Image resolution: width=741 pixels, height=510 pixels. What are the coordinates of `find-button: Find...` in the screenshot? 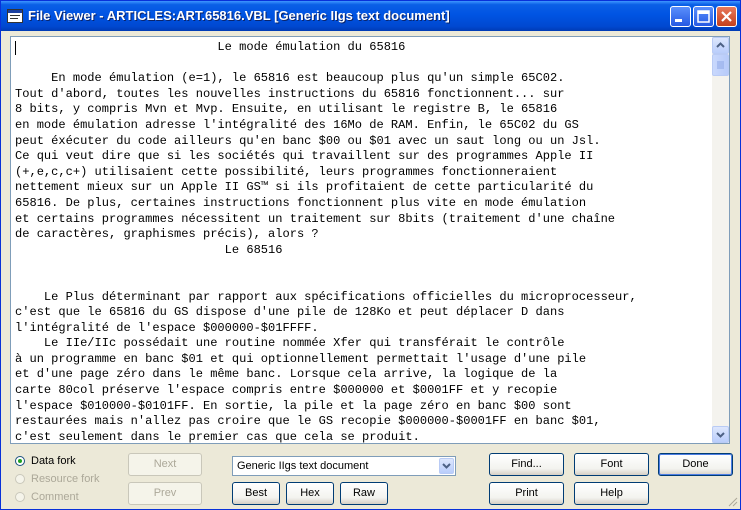 It's located at (526, 464).